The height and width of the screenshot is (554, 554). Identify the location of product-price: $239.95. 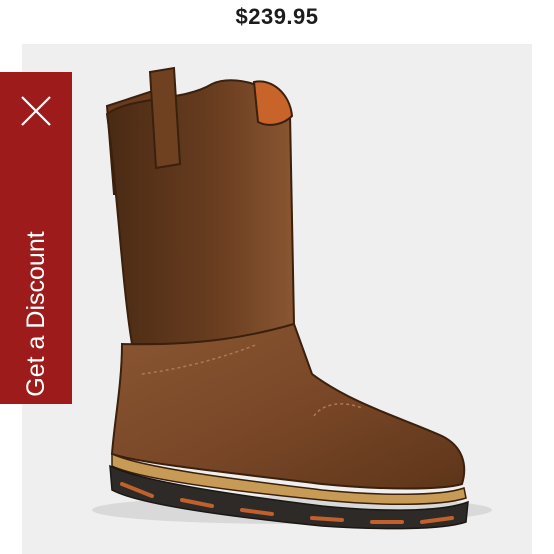
(277, 16).